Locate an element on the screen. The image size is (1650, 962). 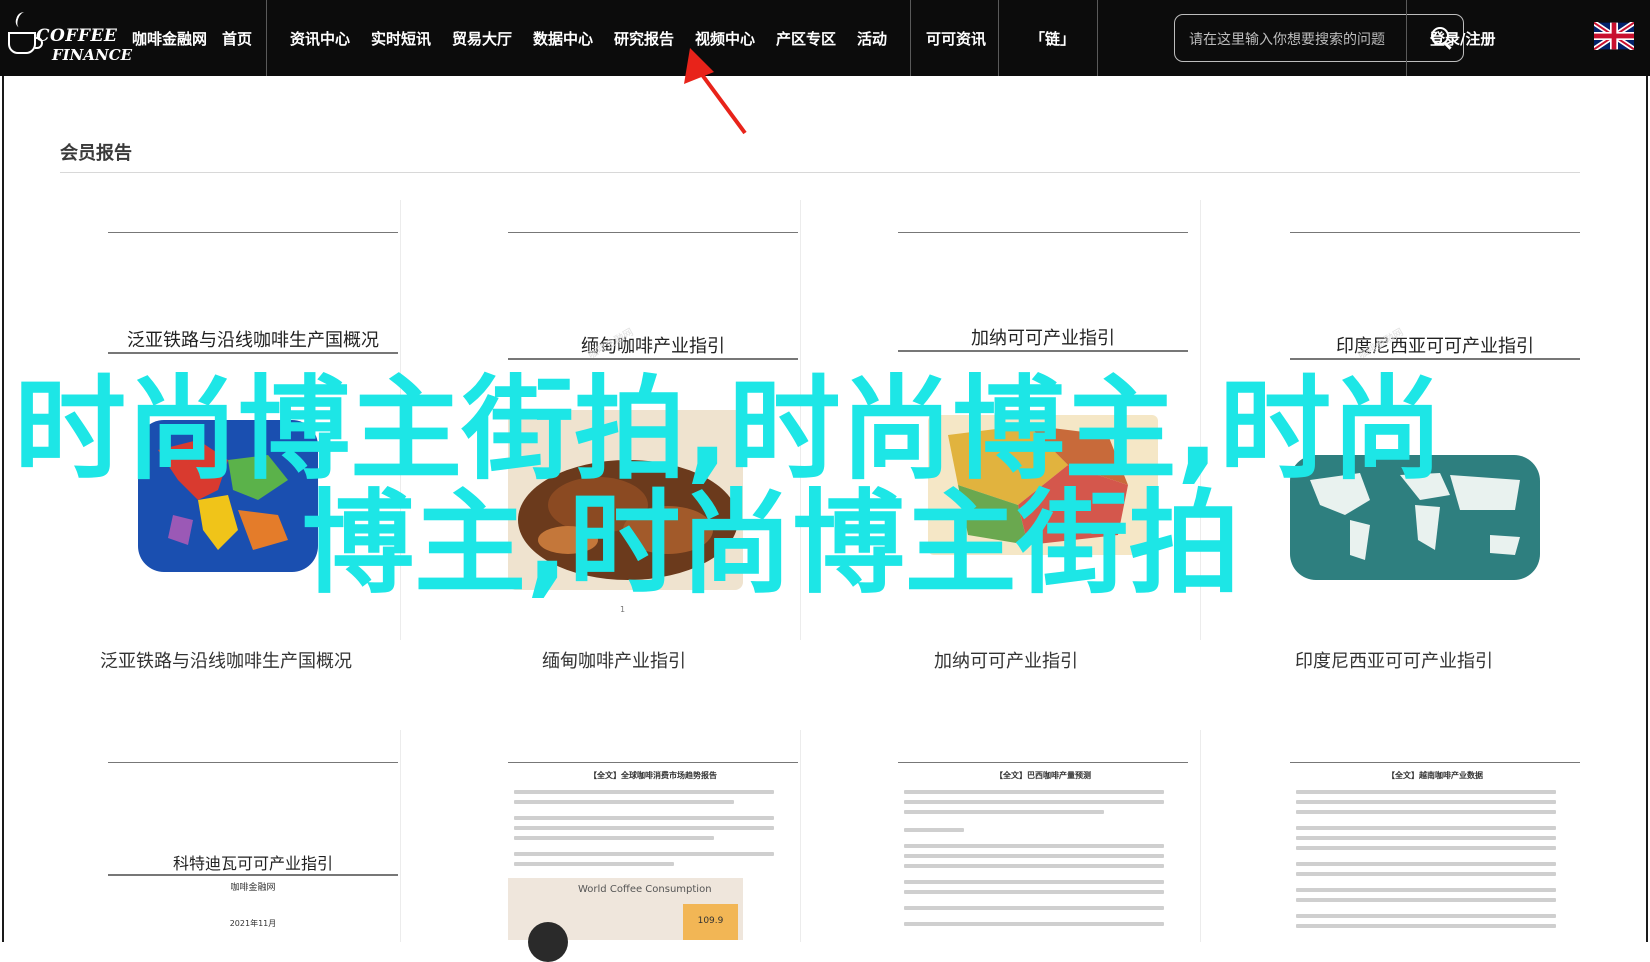
coffee-cup-image is located at coordinates (548, 942).